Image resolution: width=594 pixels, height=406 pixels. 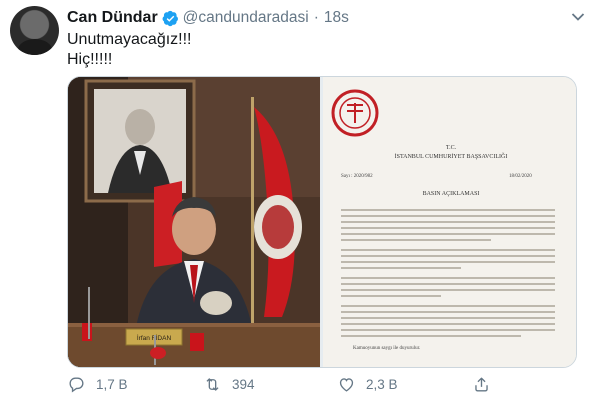 What do you see at coordinates (386, 348) in the screenshot?
I see `doc-closing: Kamuoyunun saygı ile duyurulur.` at bounding box center [386, 348].